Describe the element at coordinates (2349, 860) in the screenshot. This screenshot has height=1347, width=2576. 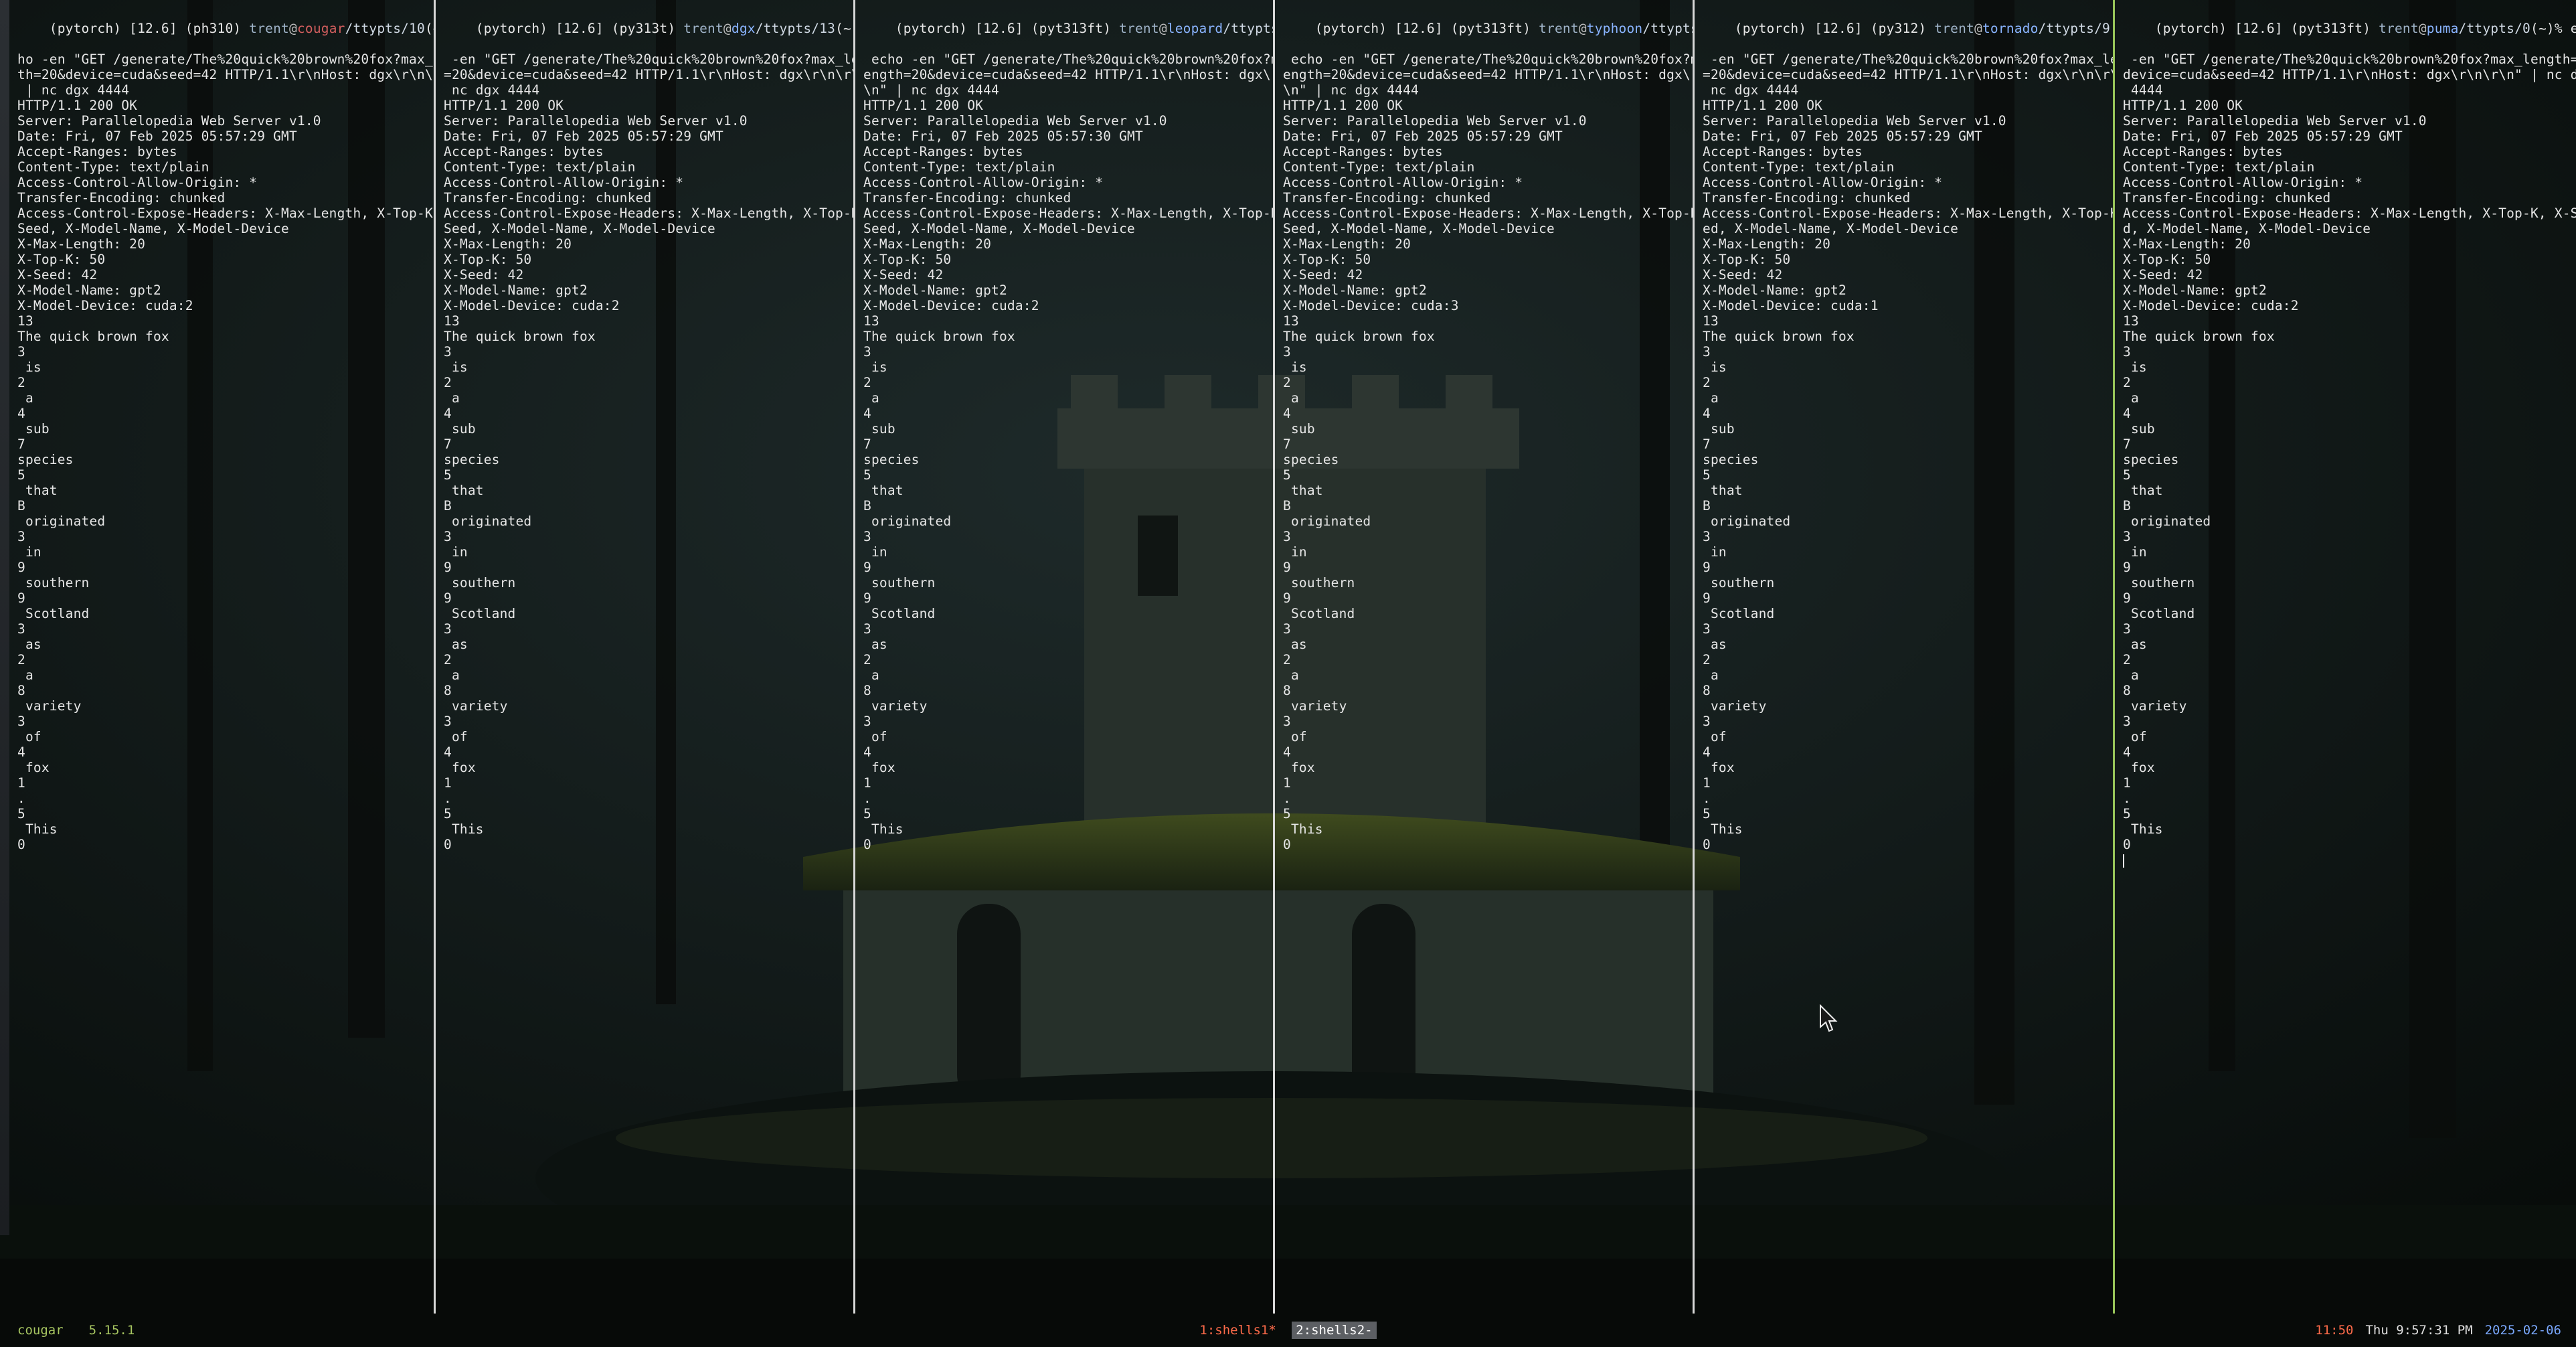
I see `terminal-cursor-line` at that location.